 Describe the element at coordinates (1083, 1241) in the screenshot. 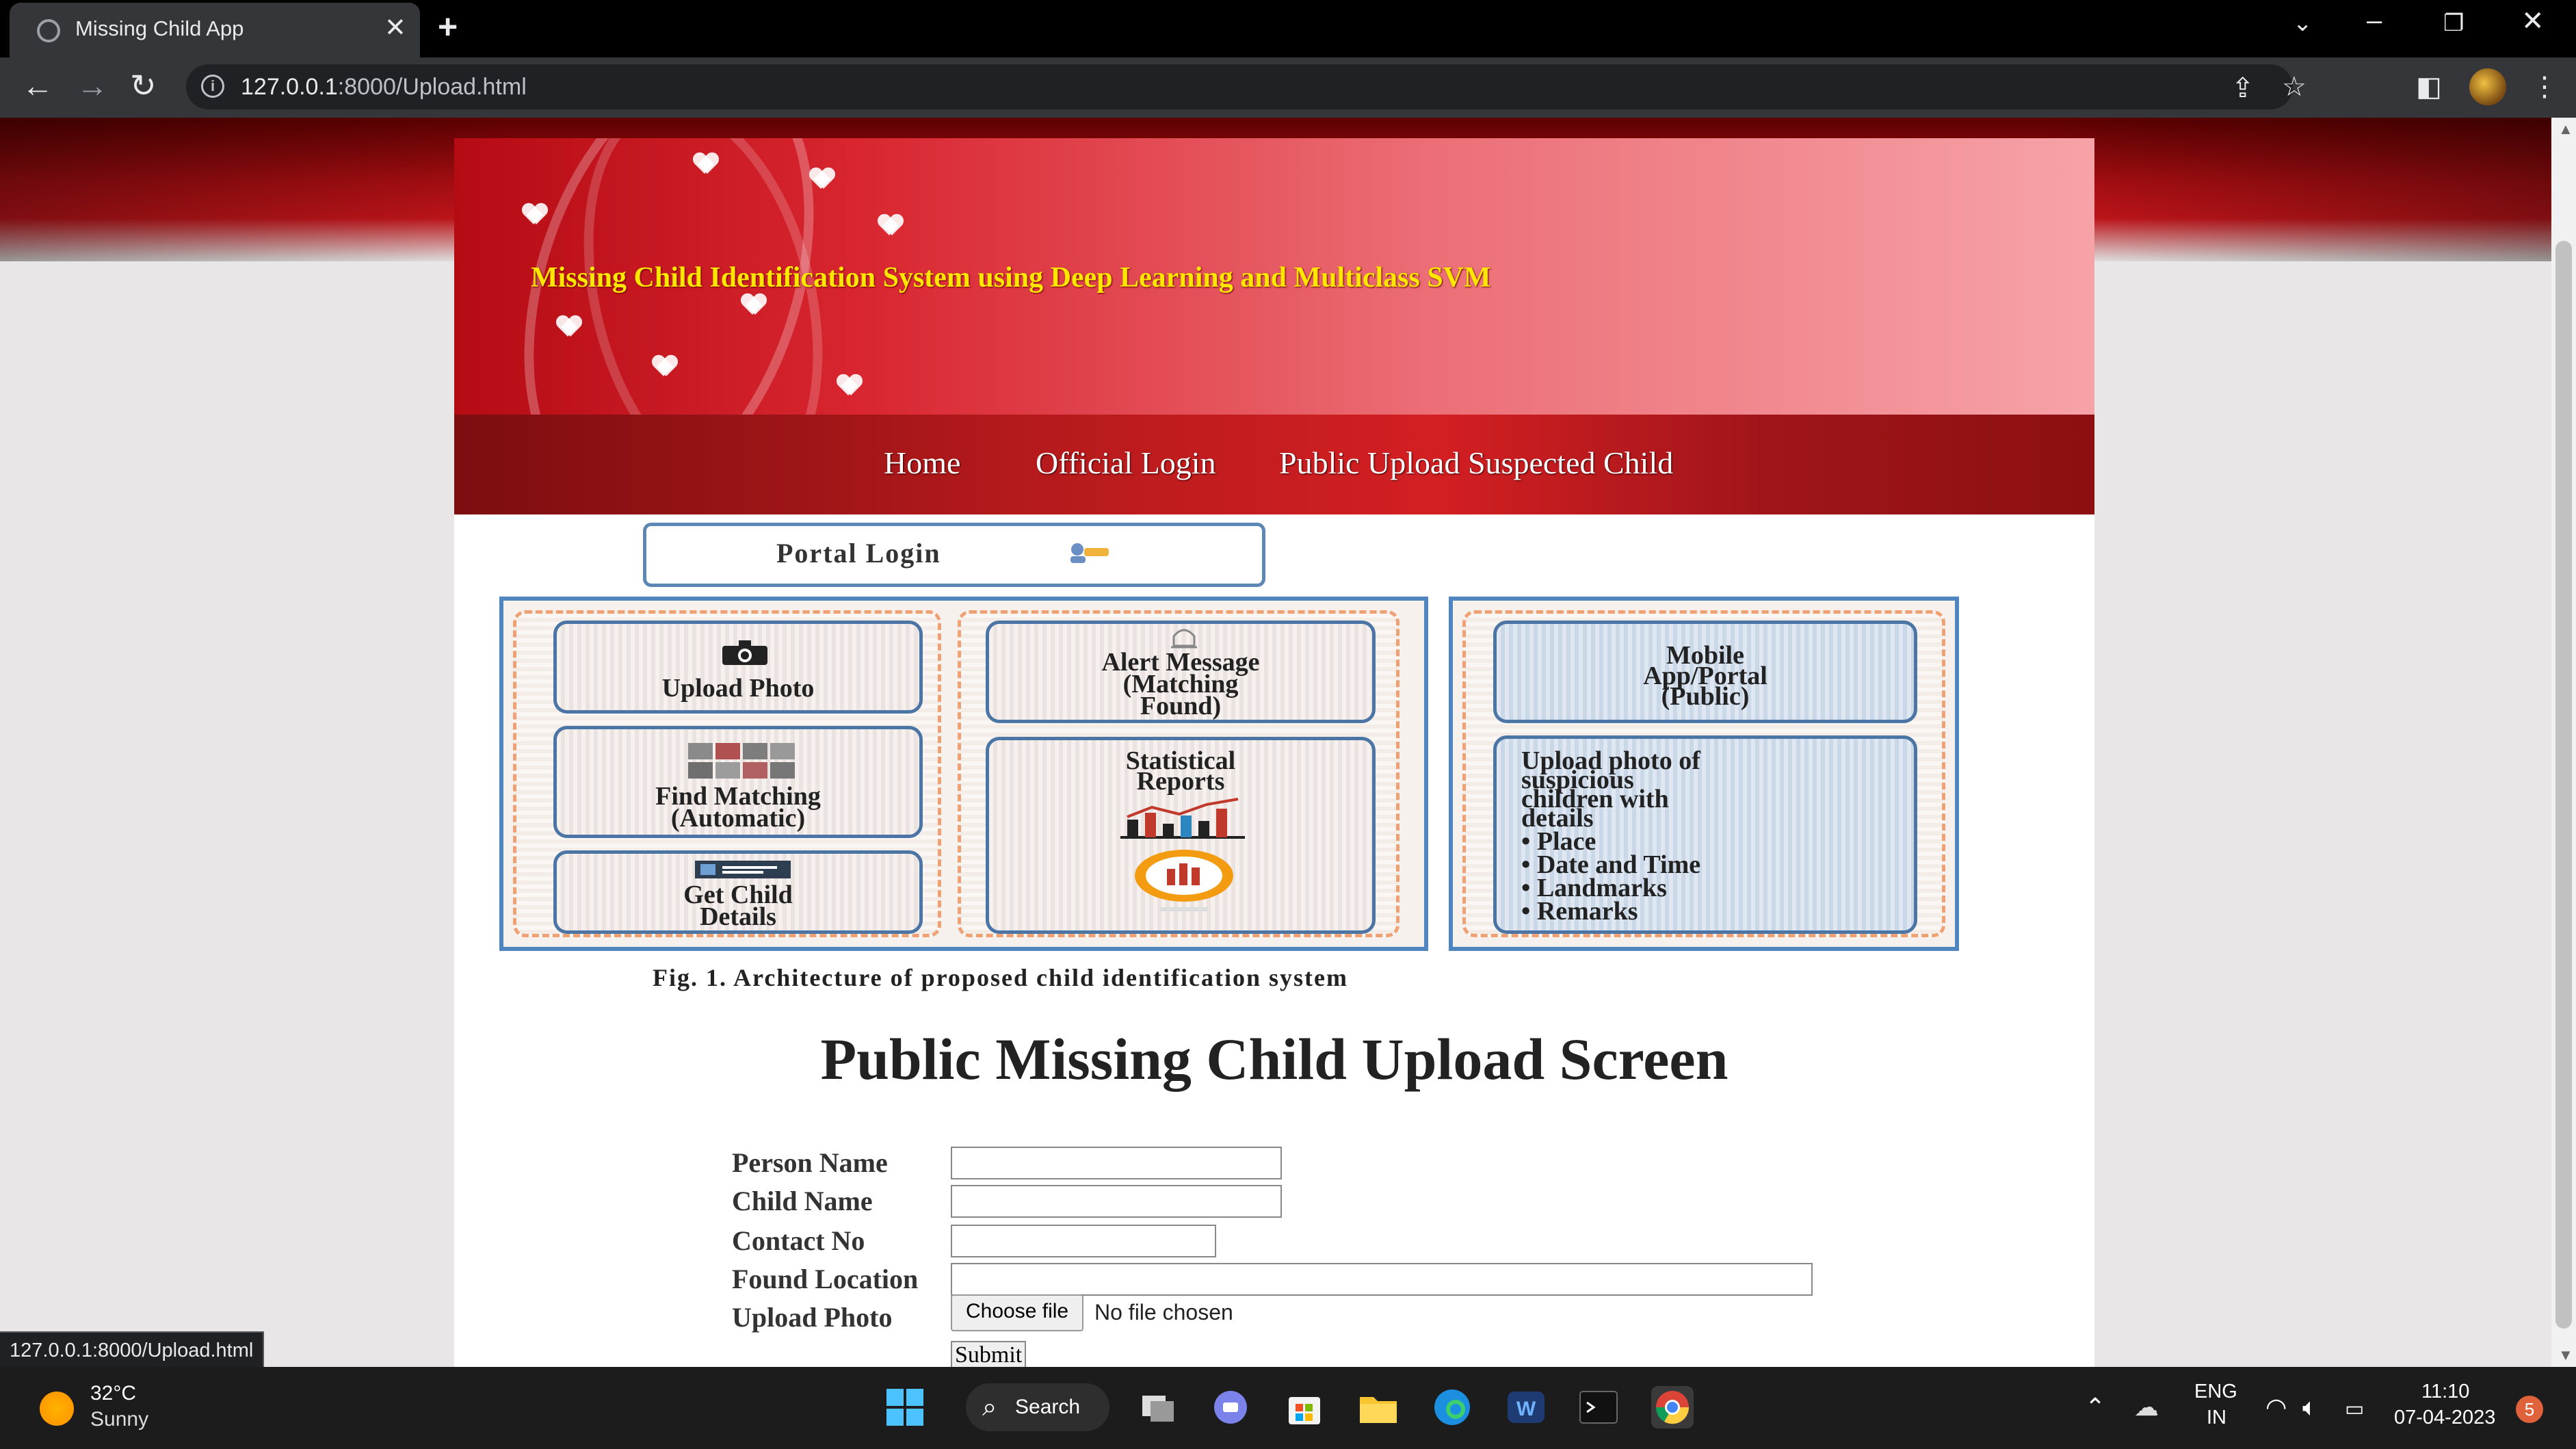

I see `contact-no-input` at that location.